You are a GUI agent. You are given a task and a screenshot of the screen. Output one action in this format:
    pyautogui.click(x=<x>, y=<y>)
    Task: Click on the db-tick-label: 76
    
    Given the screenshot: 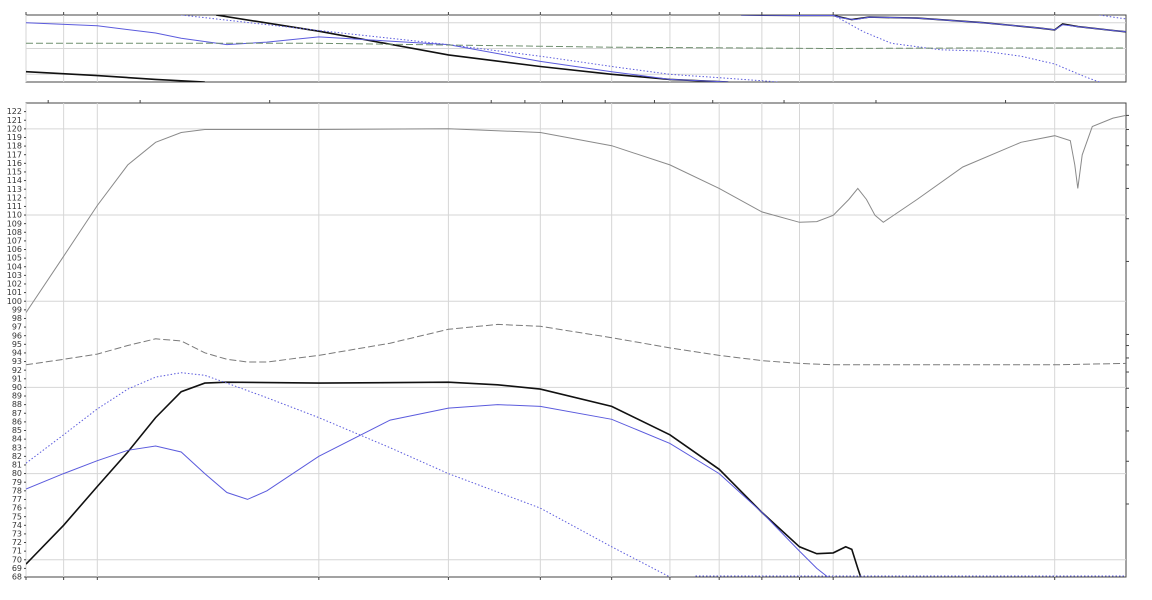 What is the action you would take?
    pyautogui.click(x=17, y=508)
    